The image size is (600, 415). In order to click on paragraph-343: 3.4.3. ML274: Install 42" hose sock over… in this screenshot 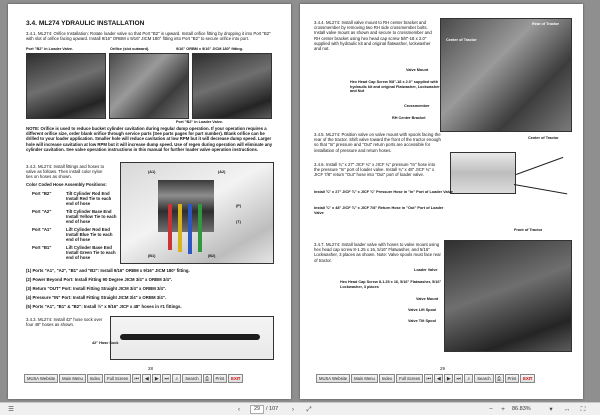, I will do `click(64, 322)`.